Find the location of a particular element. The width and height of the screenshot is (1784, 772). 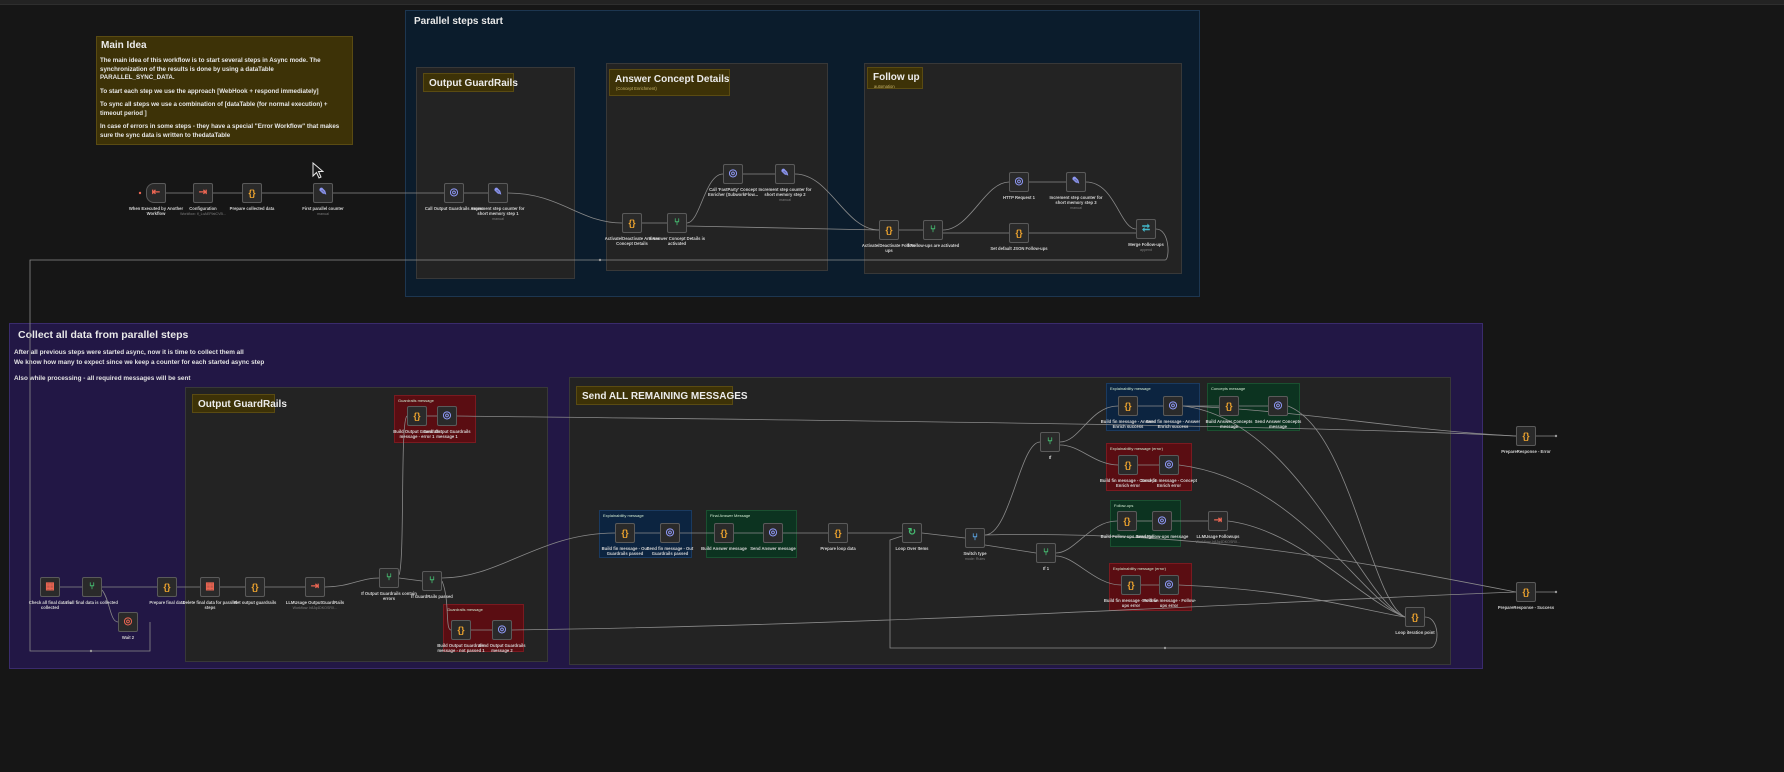

node-build-followups-error: {} is located at coordinates (1131, 585).